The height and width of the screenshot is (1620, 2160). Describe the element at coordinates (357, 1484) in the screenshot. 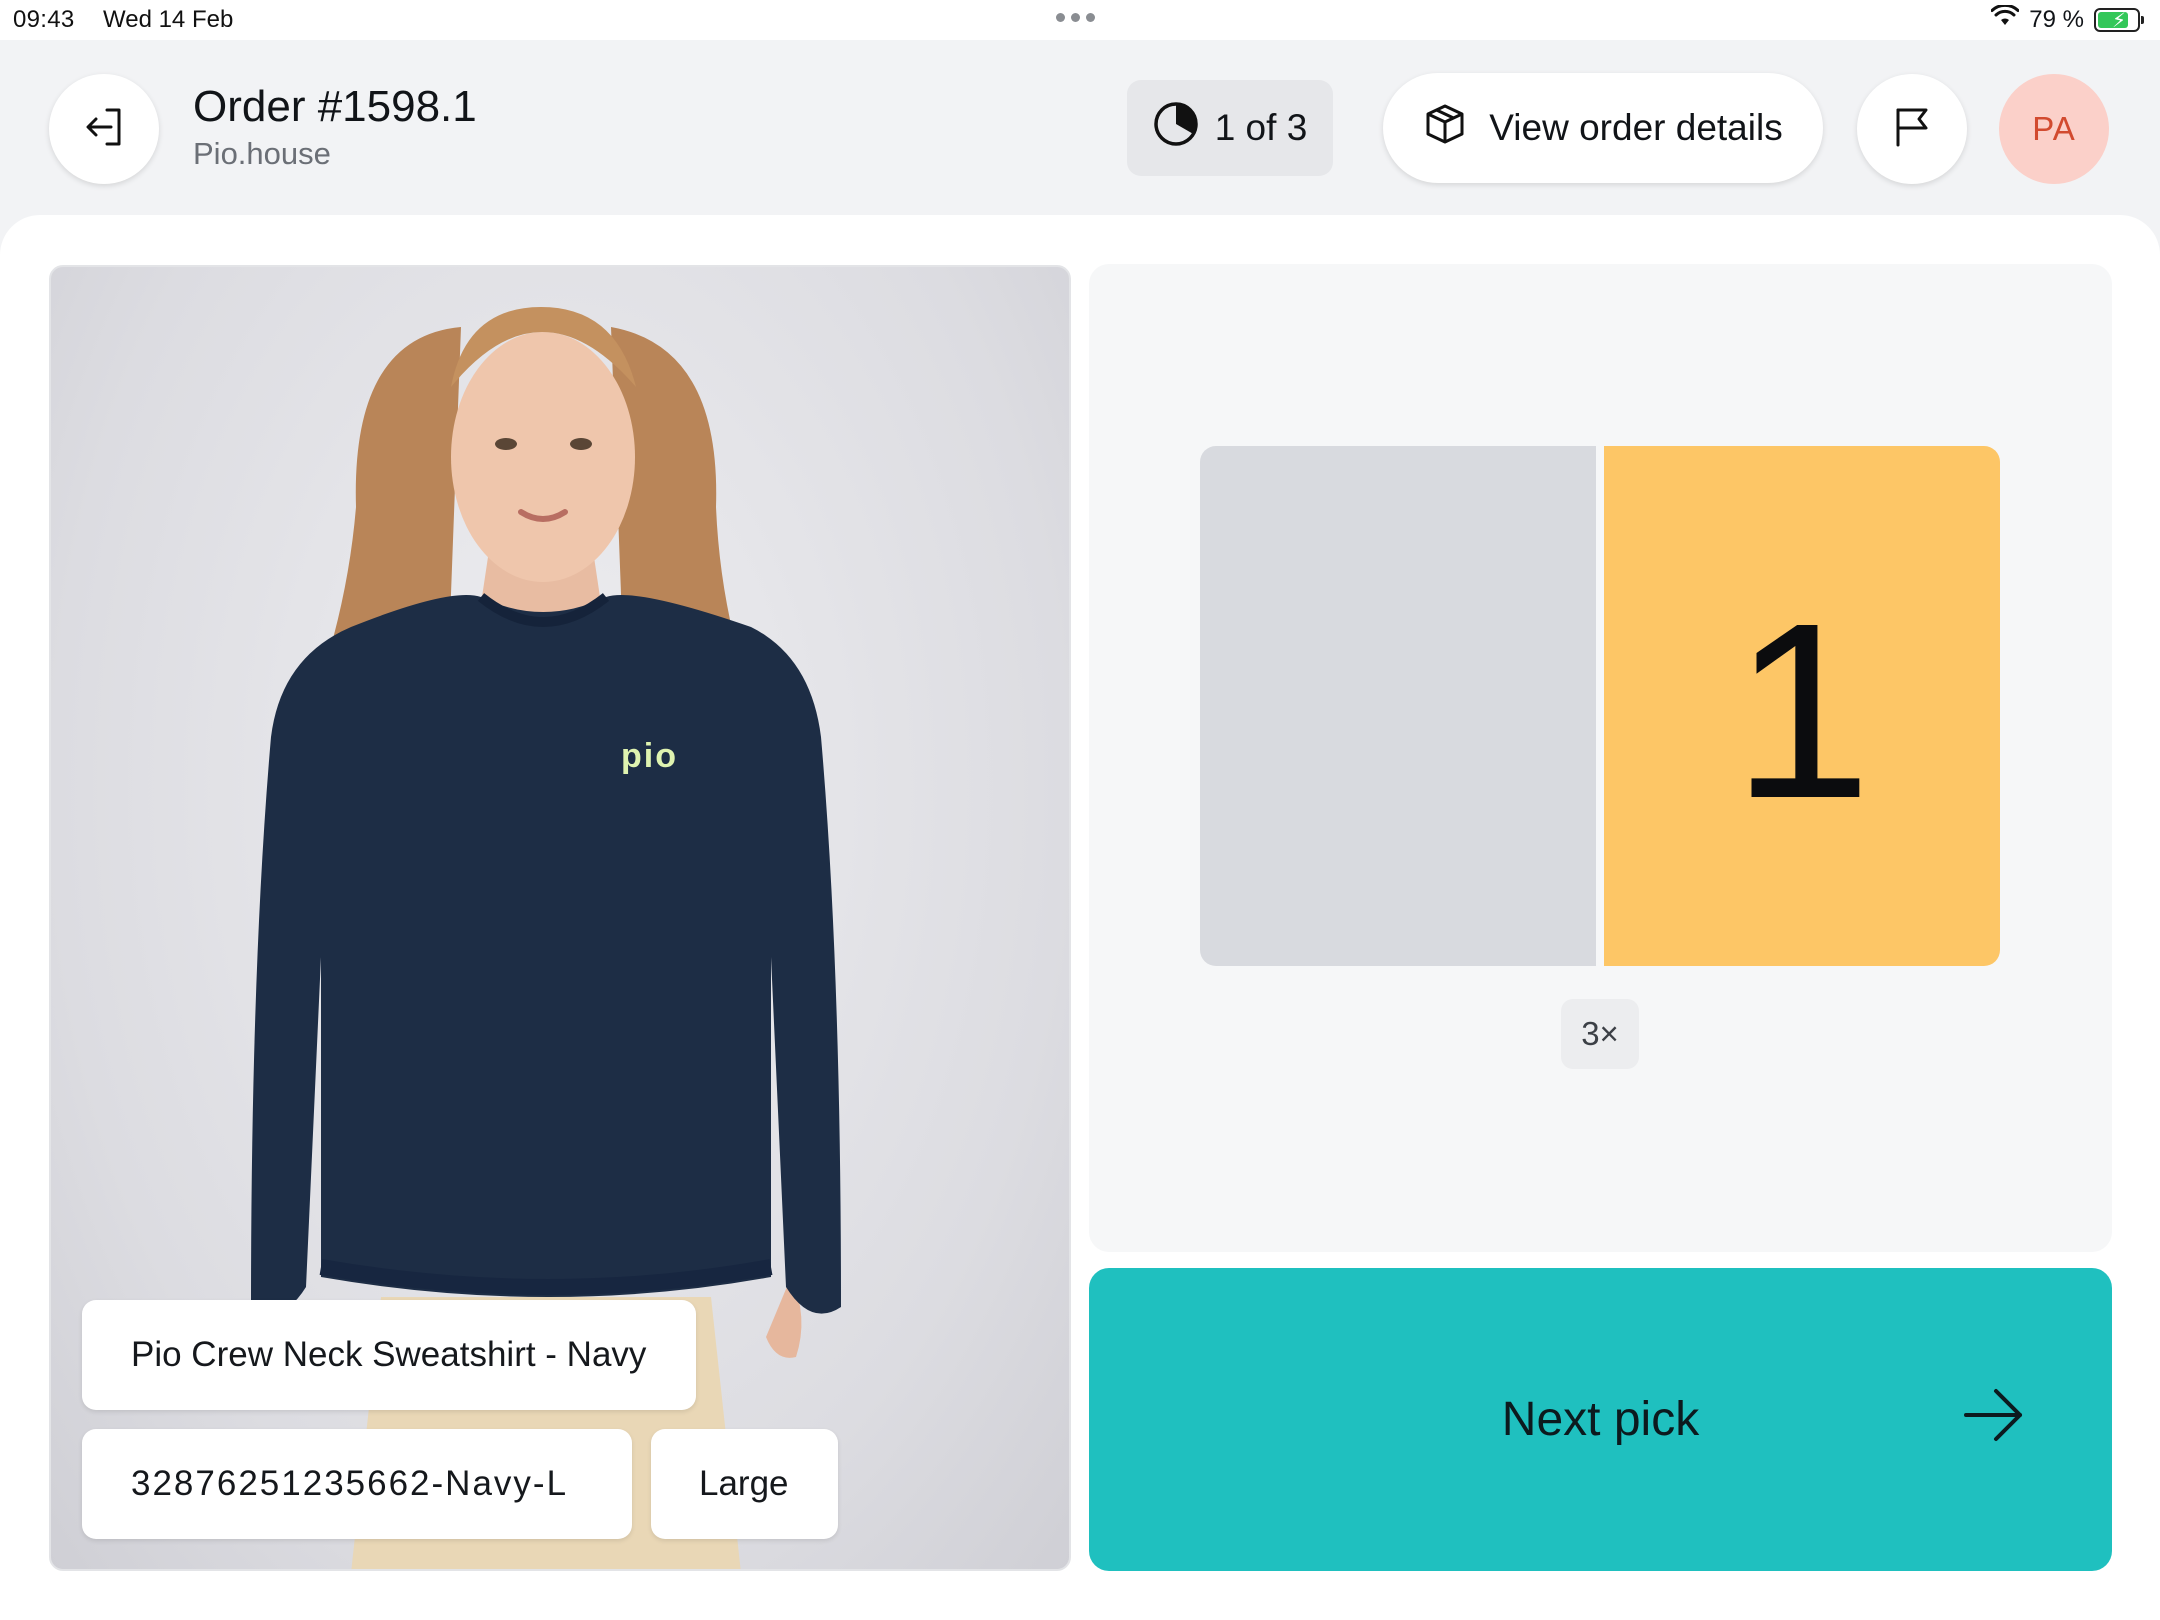

I see `product-sku-tag: 32876251235662-Navy-L` at that location.